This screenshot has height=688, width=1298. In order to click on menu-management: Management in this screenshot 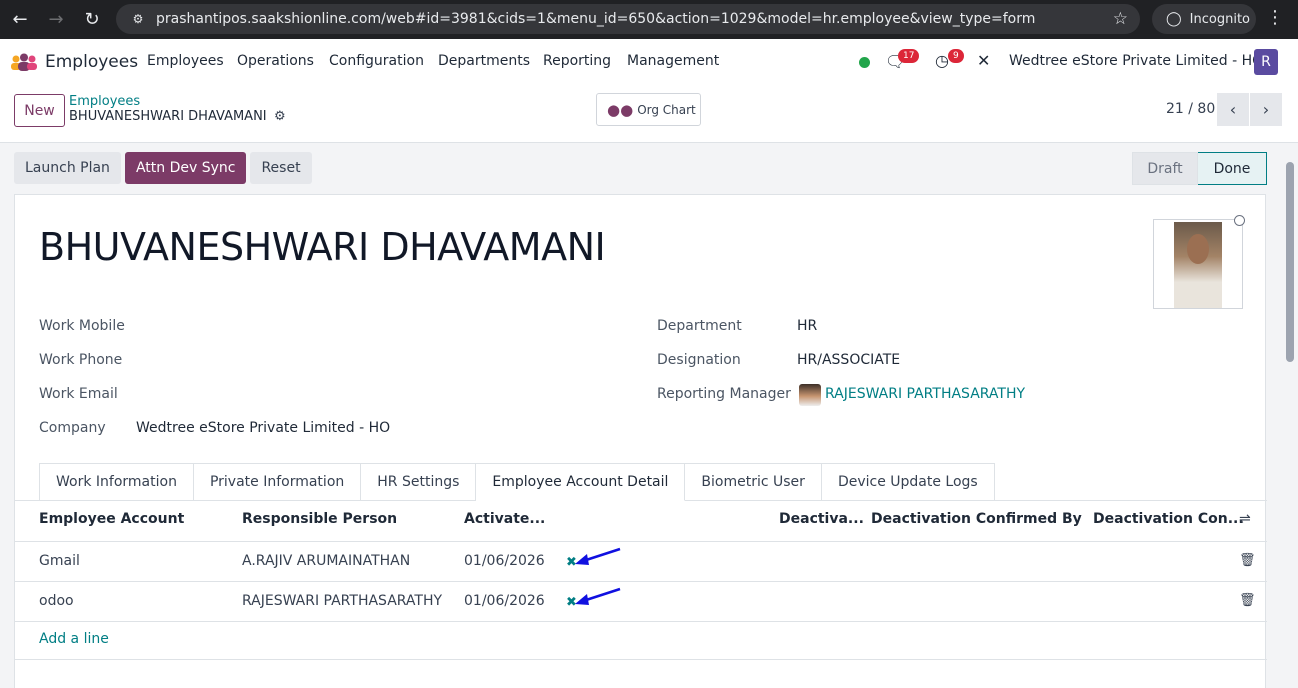, I will do `click(673, 61)`.